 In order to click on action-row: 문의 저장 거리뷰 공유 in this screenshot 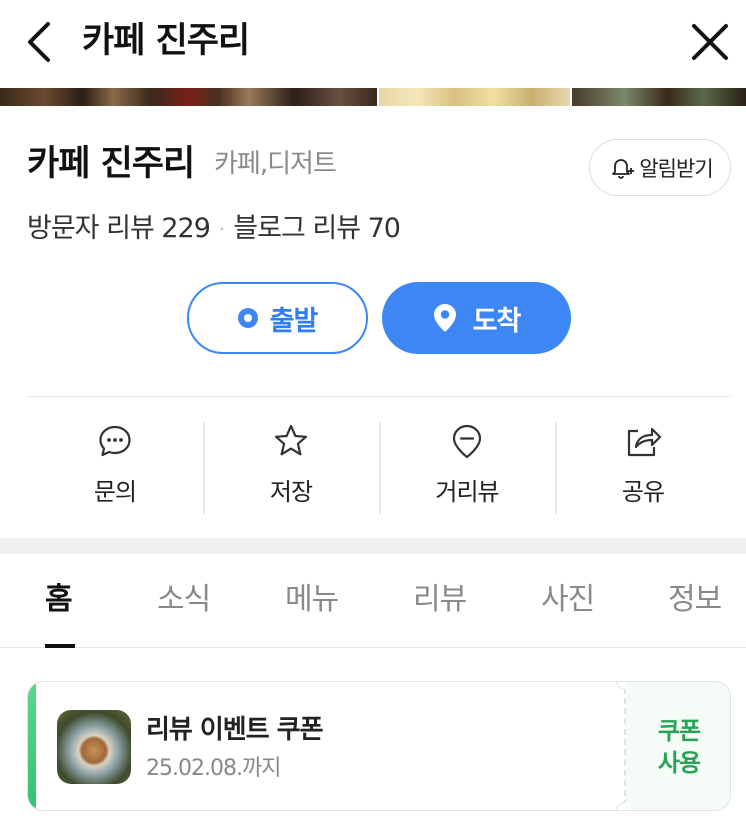, I will do `click(379, 467)`.